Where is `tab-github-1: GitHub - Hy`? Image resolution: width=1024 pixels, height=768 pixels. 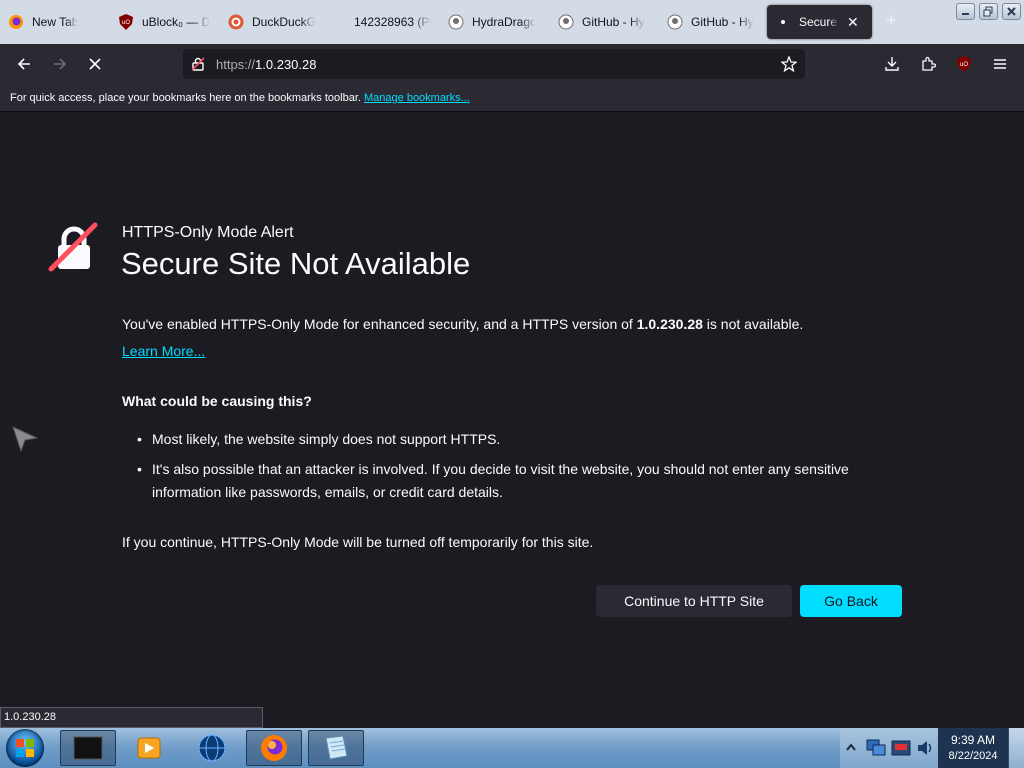 tab-github-1: GitHub - Hy is located at coordinates (604, 22).